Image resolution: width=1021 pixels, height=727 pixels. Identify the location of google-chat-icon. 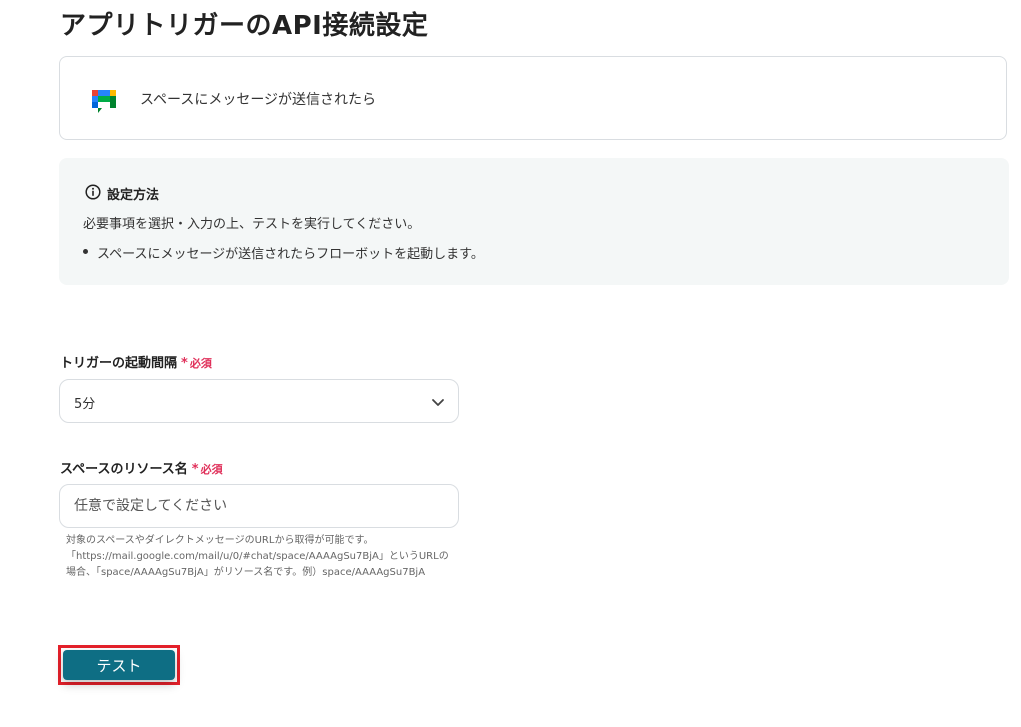
(104, 101).